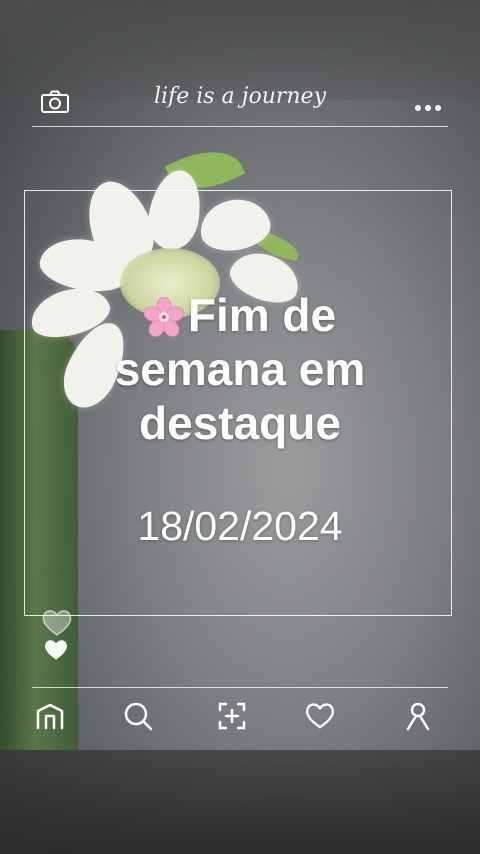  I want to click on top-bar: life is a journey, so click(240, 103).